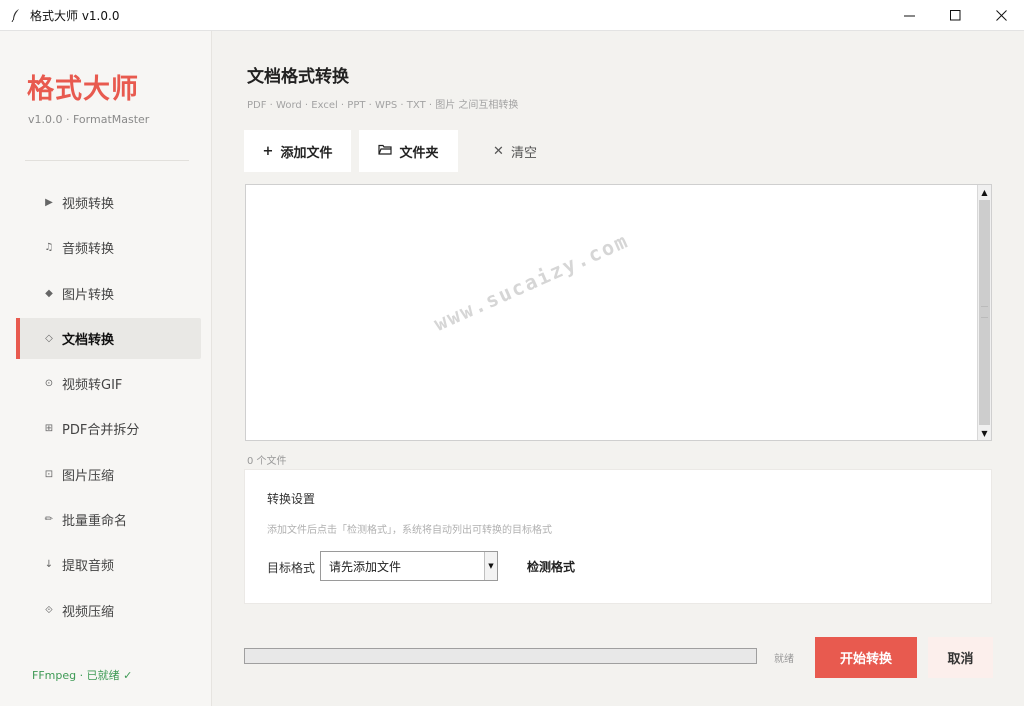 Image resolution: width=1024 pixels, height=706 pixels. What do you see at coordinates (291, 568) in the screenshot?
I see `target-format-label: 目标格式` at bounding box center [291, 568].